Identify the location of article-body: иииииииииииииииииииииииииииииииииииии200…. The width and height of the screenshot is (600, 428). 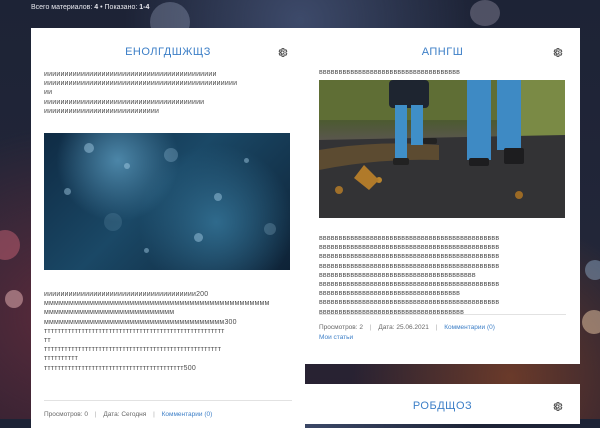
(169, 331).